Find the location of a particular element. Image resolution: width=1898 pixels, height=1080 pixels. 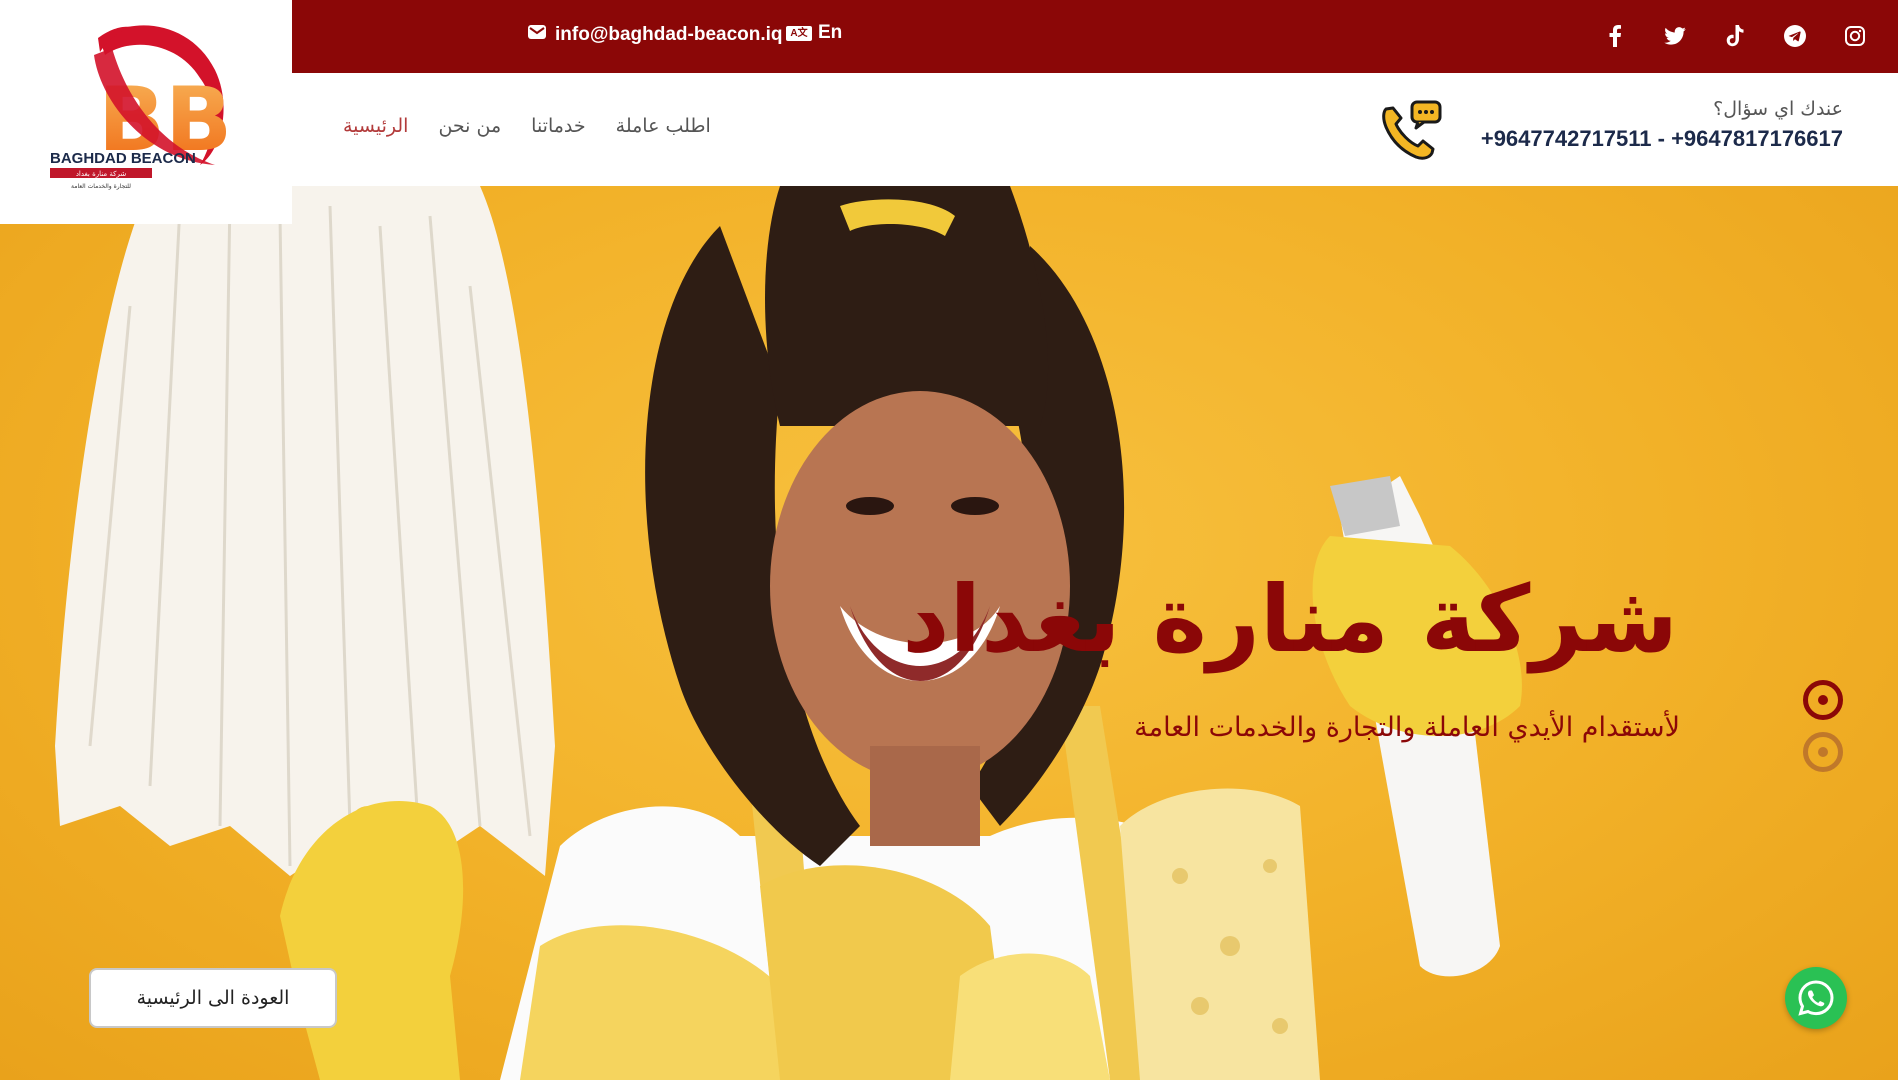

nav-item-services: خدماتنا is located at coordinates (558, 126).